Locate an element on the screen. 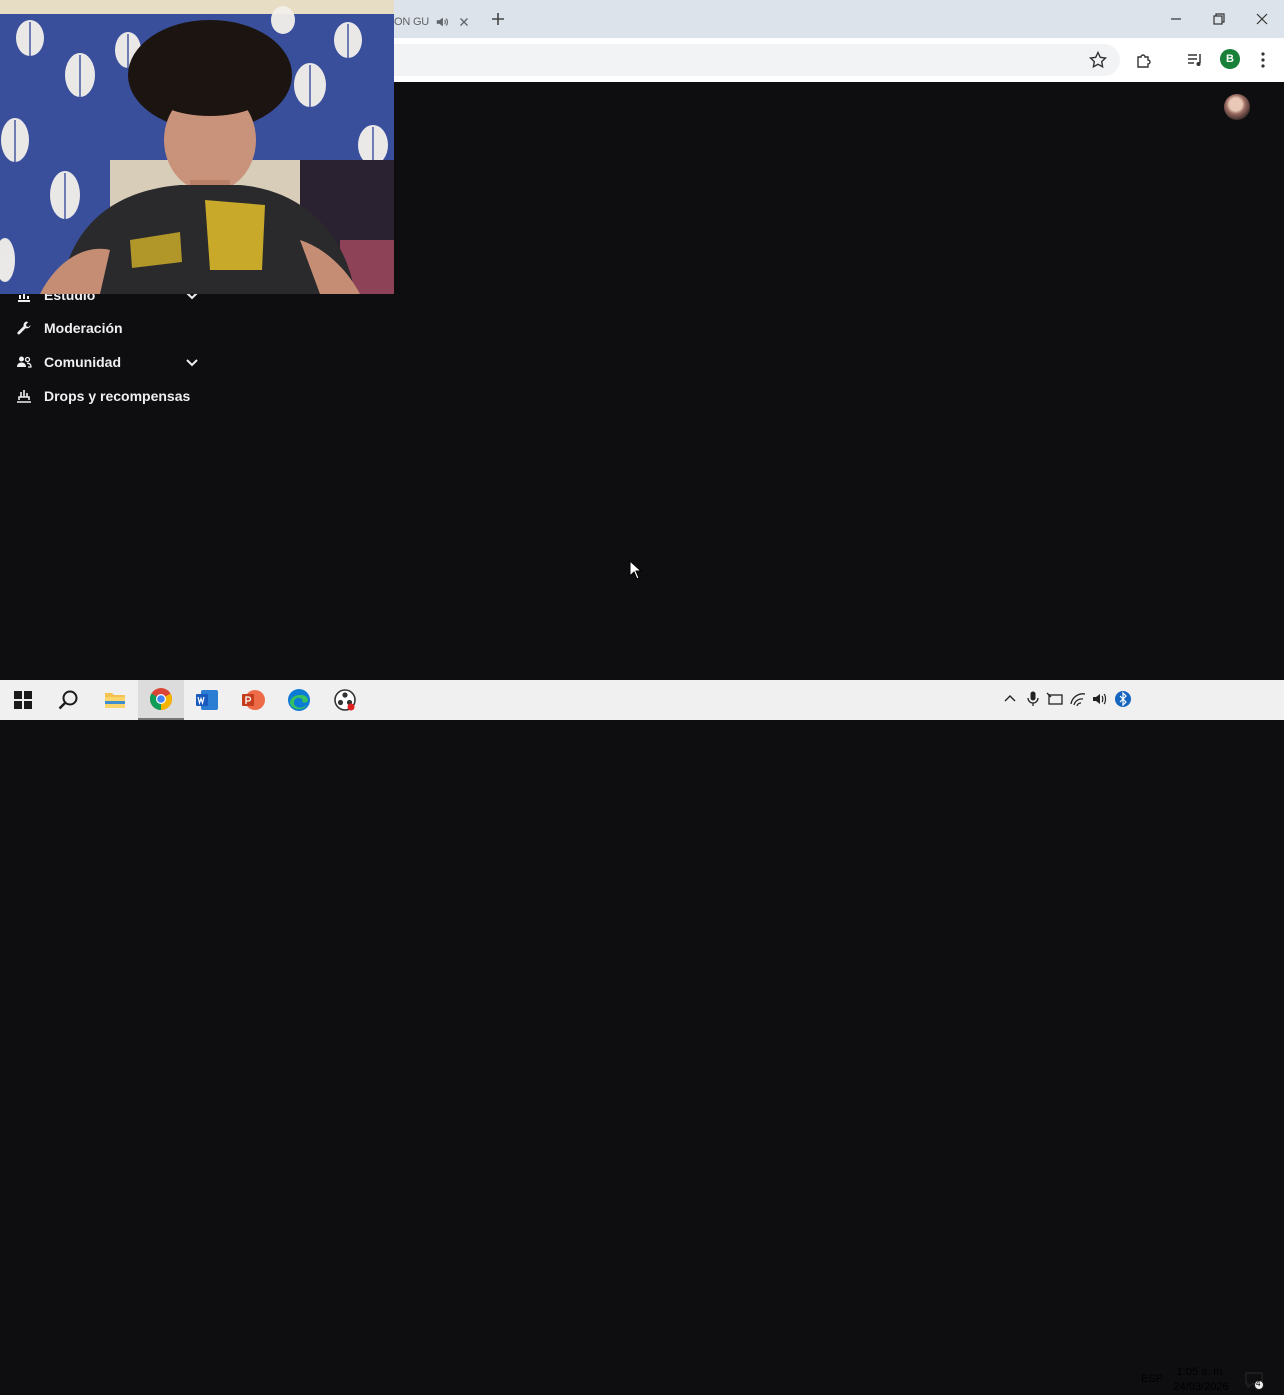 This screenshot has height=1395, width=1284. windows-start-icon is located at coordinates (23, 700).